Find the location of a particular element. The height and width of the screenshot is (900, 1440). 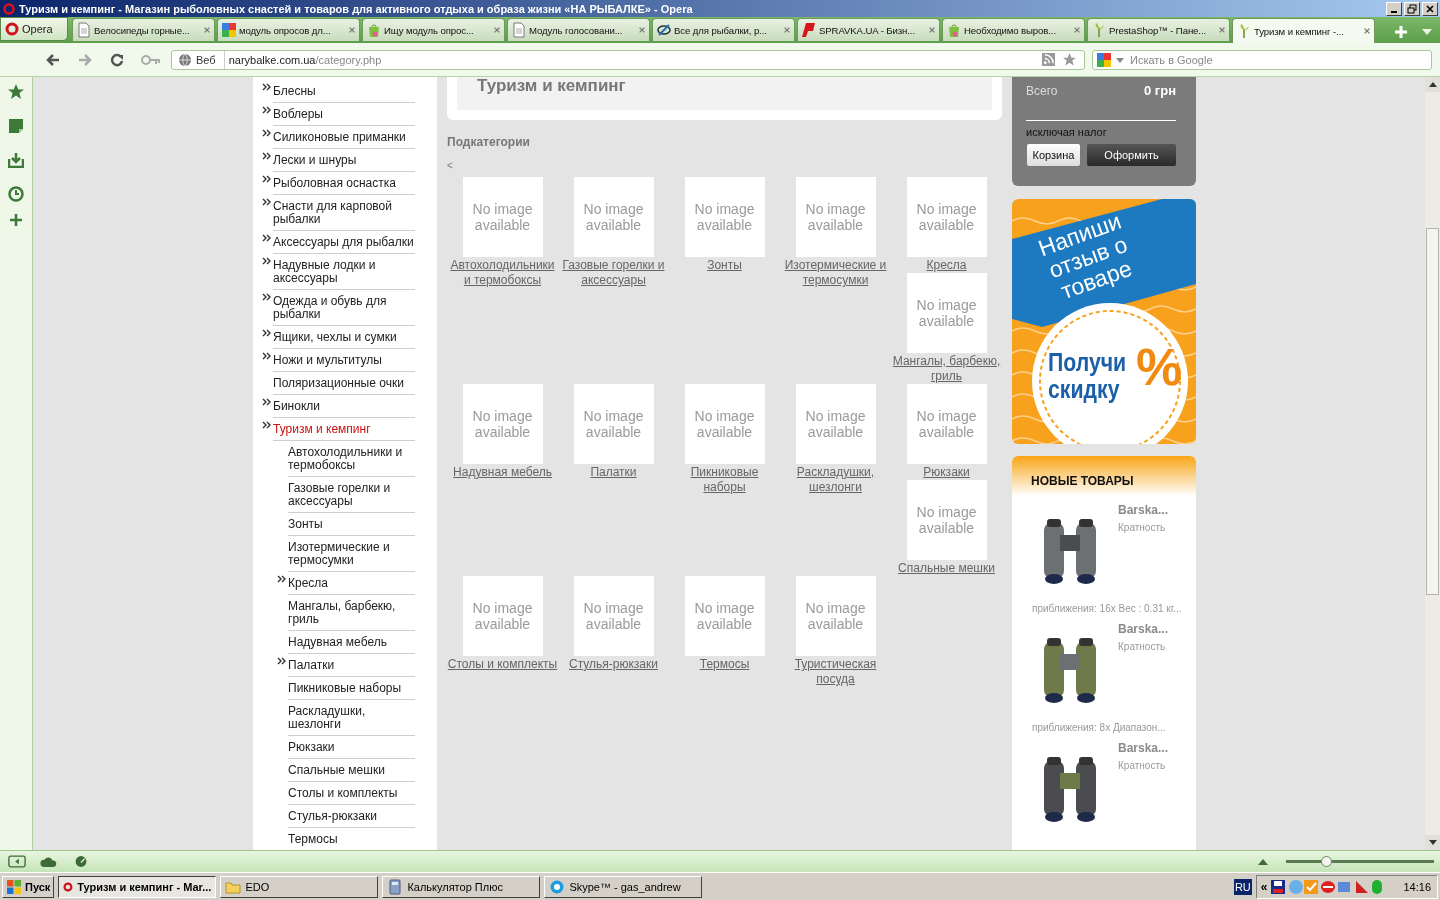

language-indicator: RU is located at coordinates (1242, 886).